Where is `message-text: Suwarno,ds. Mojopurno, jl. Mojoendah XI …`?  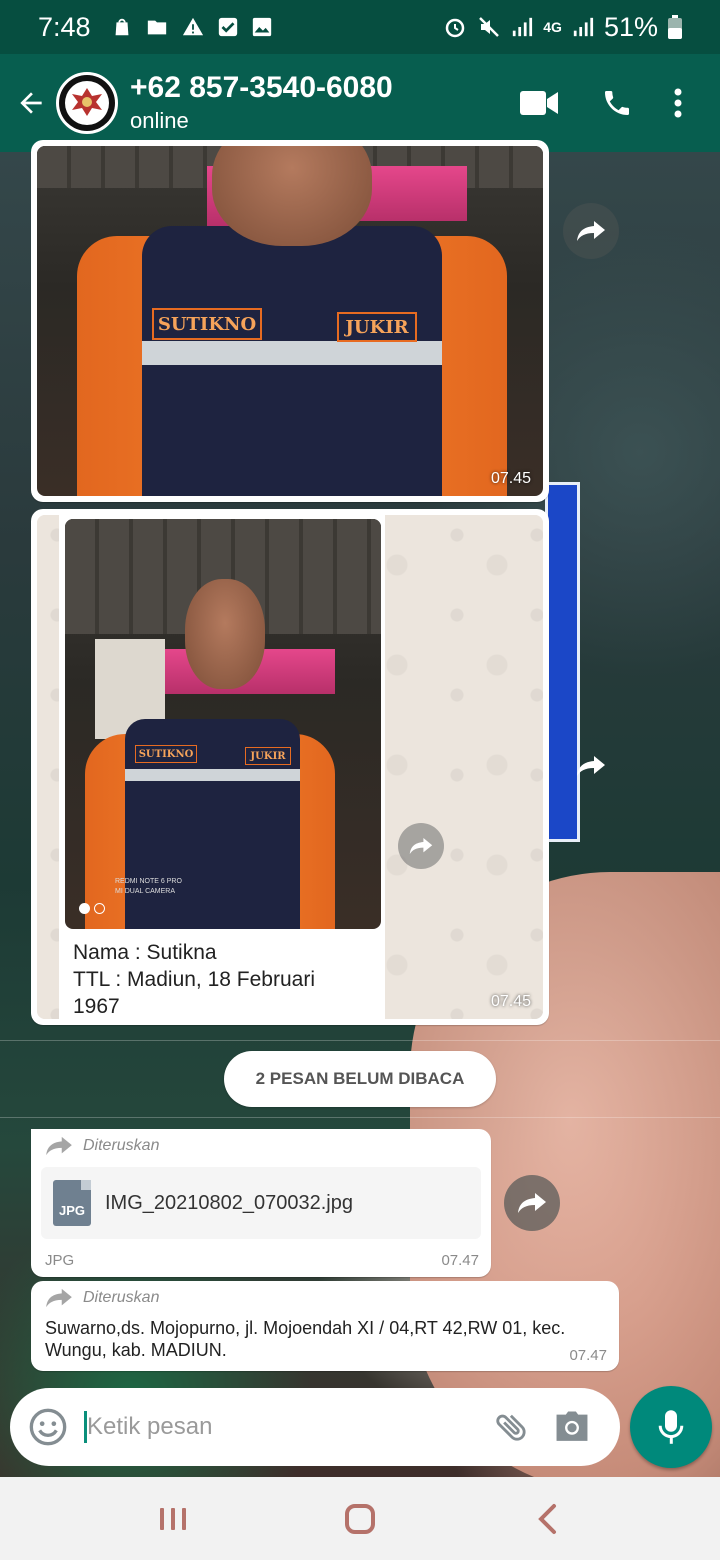
message-text: Suwarno,ds. Mojopurno, jl. Mojoendah XI … is located at coordinates (305, 1339).